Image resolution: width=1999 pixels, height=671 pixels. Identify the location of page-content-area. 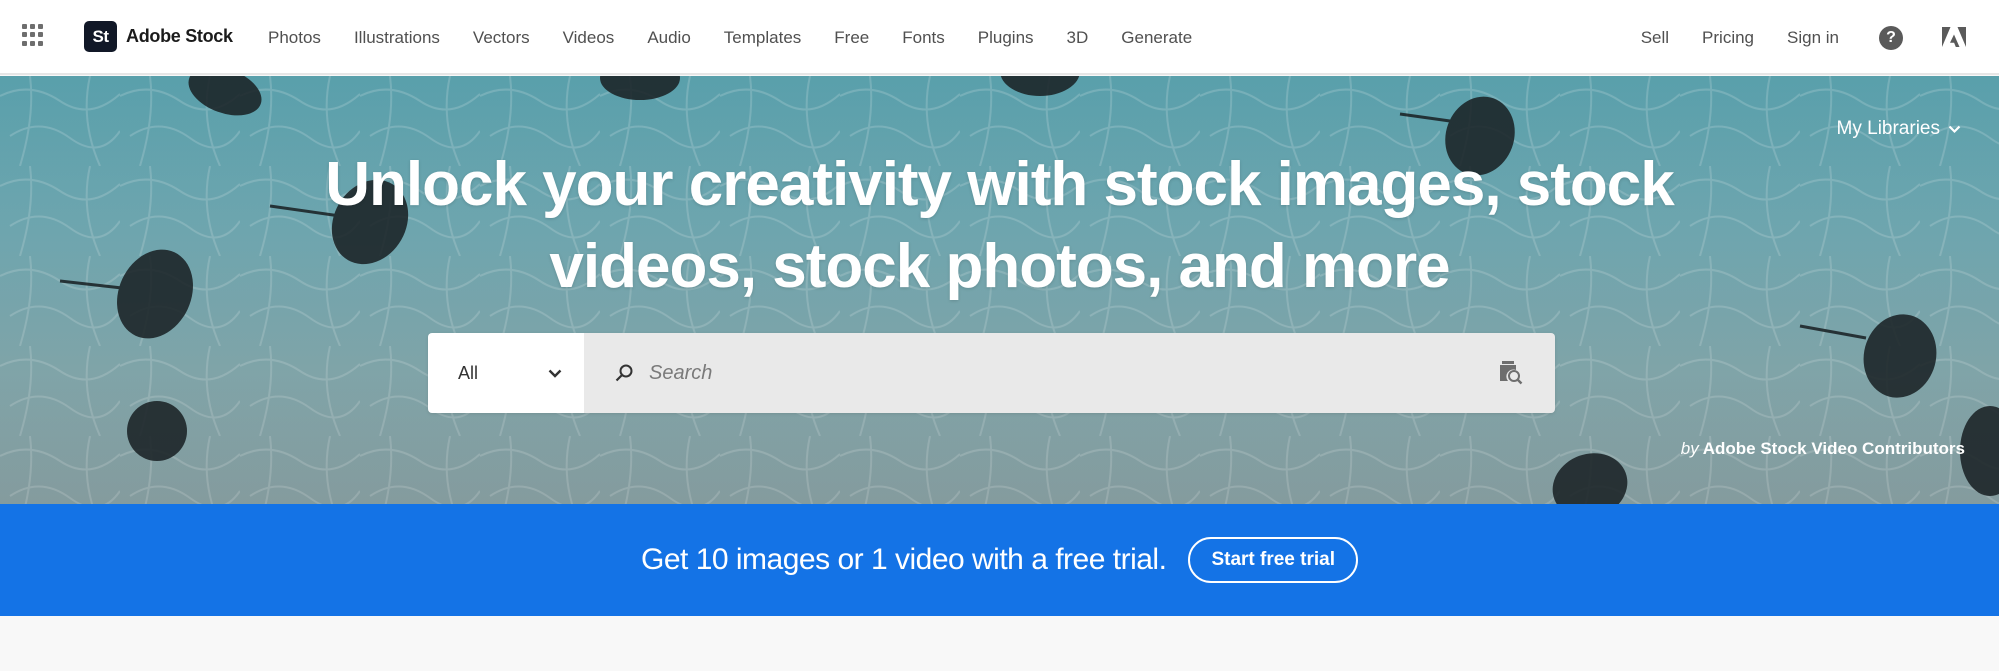
(999, 643).